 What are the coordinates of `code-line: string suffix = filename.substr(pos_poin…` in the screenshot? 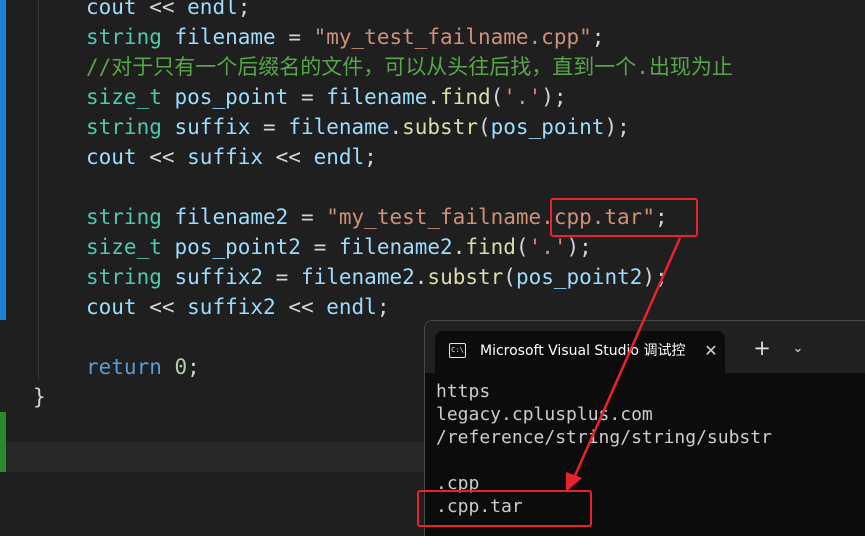 It's located at (358, 127).